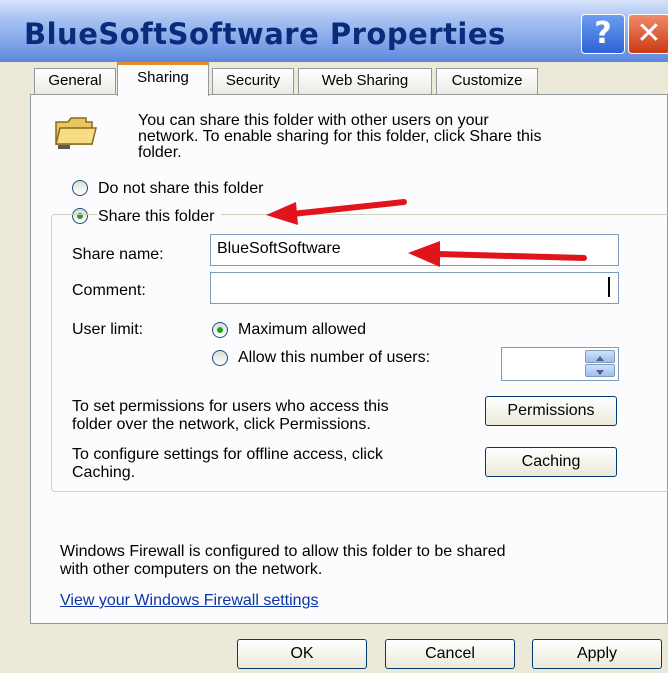 Image resolution: width=668 pixels, height=673 pixels. I want to click on firewall-settings-link: View your Windows Firewall settings, so click(189, 601).